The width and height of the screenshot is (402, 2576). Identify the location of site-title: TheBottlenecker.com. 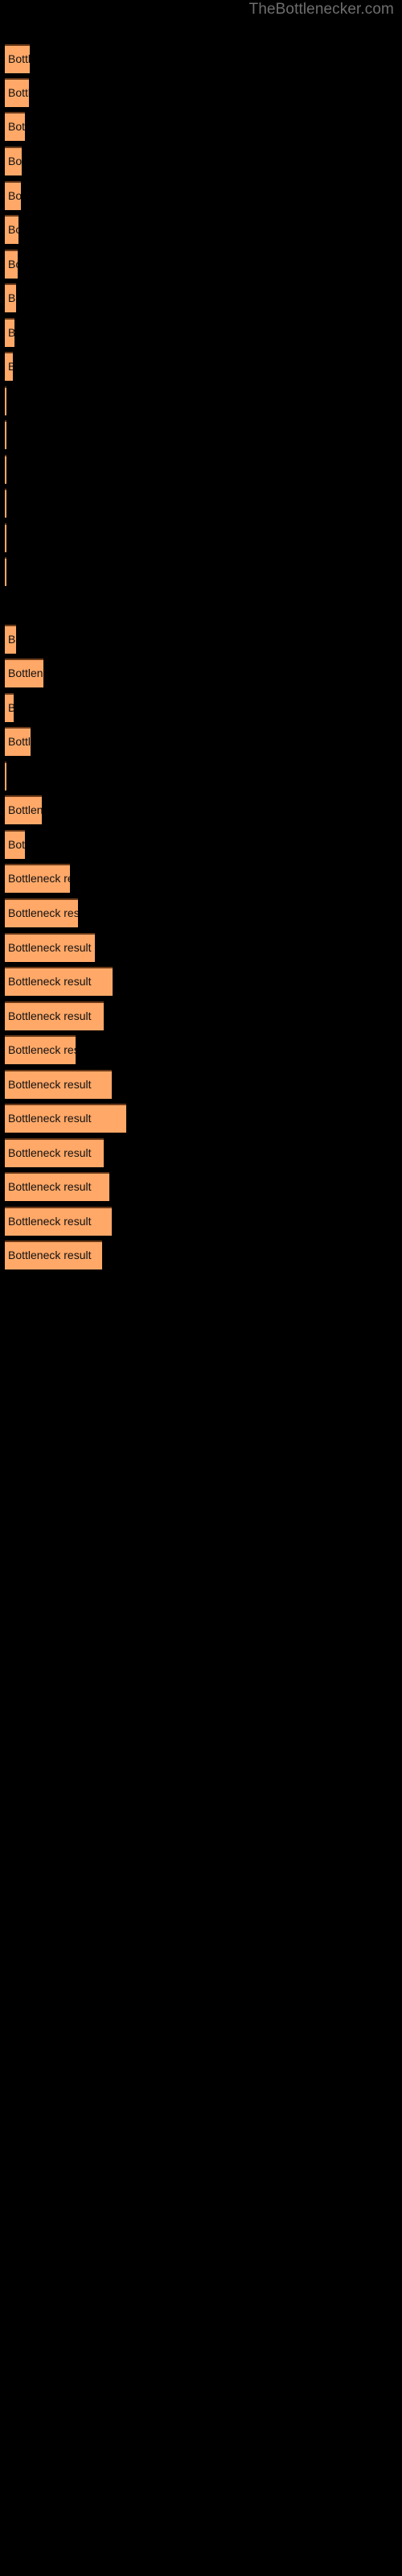
(321, 9).